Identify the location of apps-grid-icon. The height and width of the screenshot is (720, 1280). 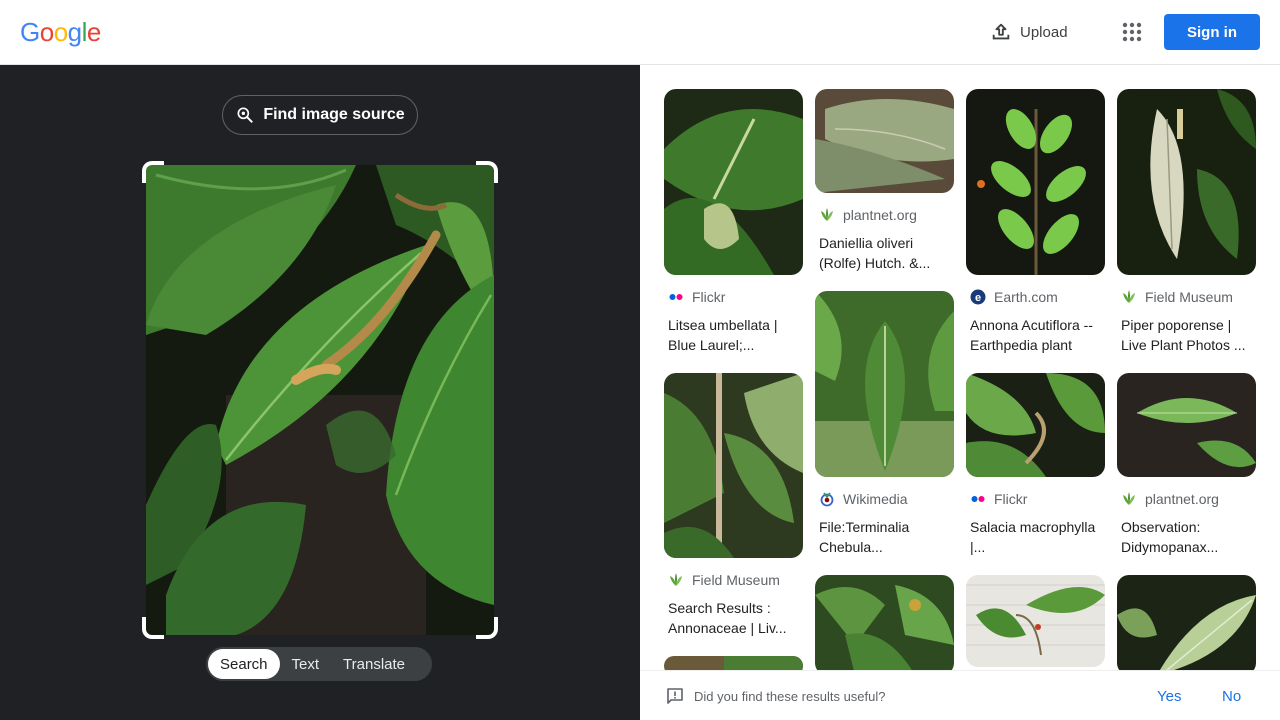
(1132, 32).